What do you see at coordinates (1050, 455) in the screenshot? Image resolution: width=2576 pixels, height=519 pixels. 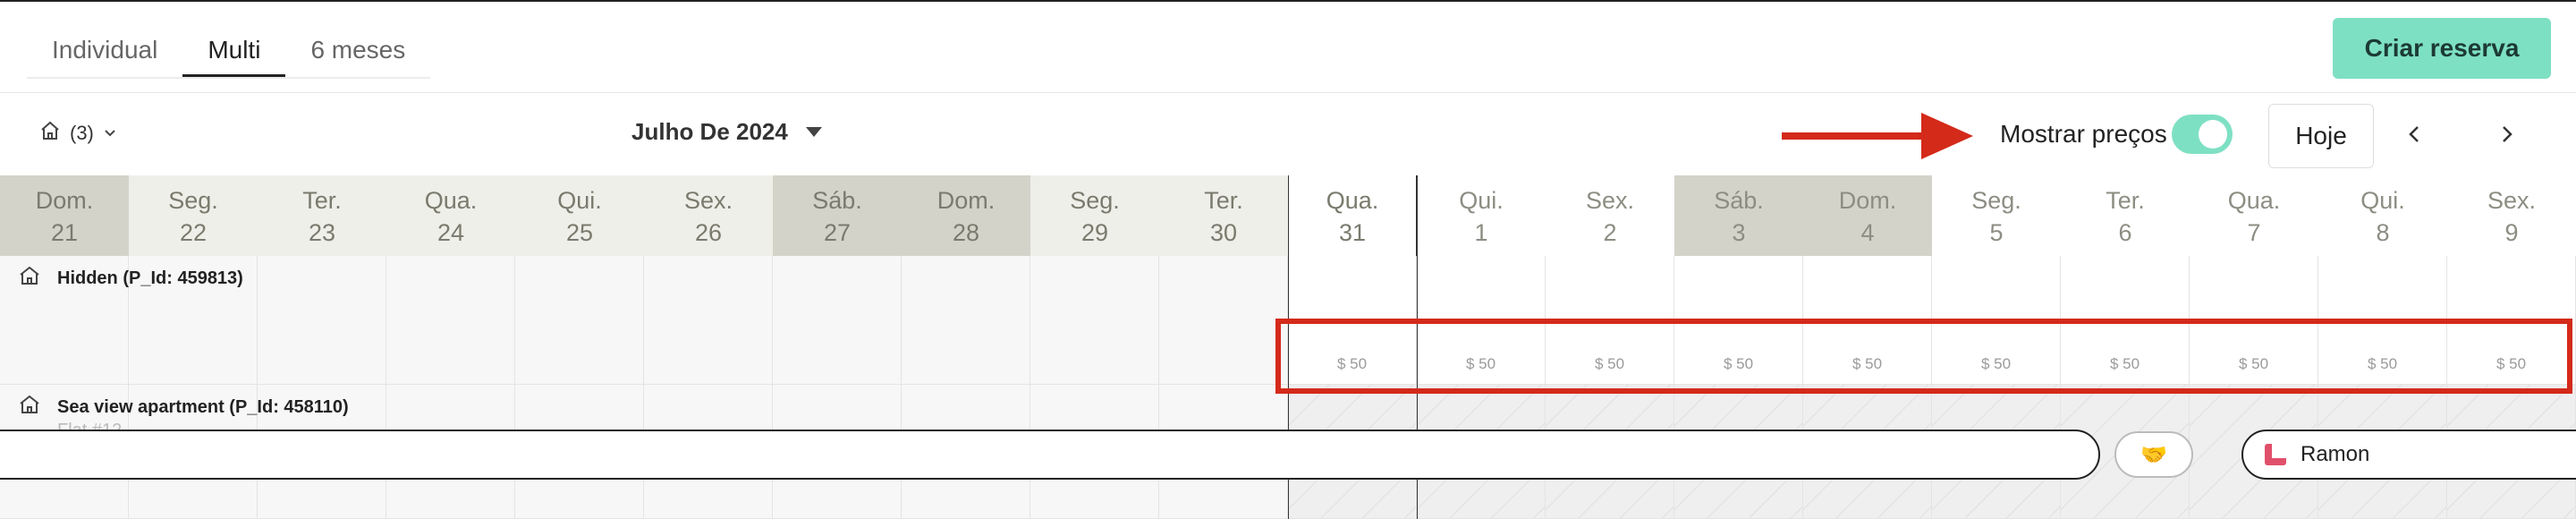 I see `booking-bar` at bounding box center [1050, 455].